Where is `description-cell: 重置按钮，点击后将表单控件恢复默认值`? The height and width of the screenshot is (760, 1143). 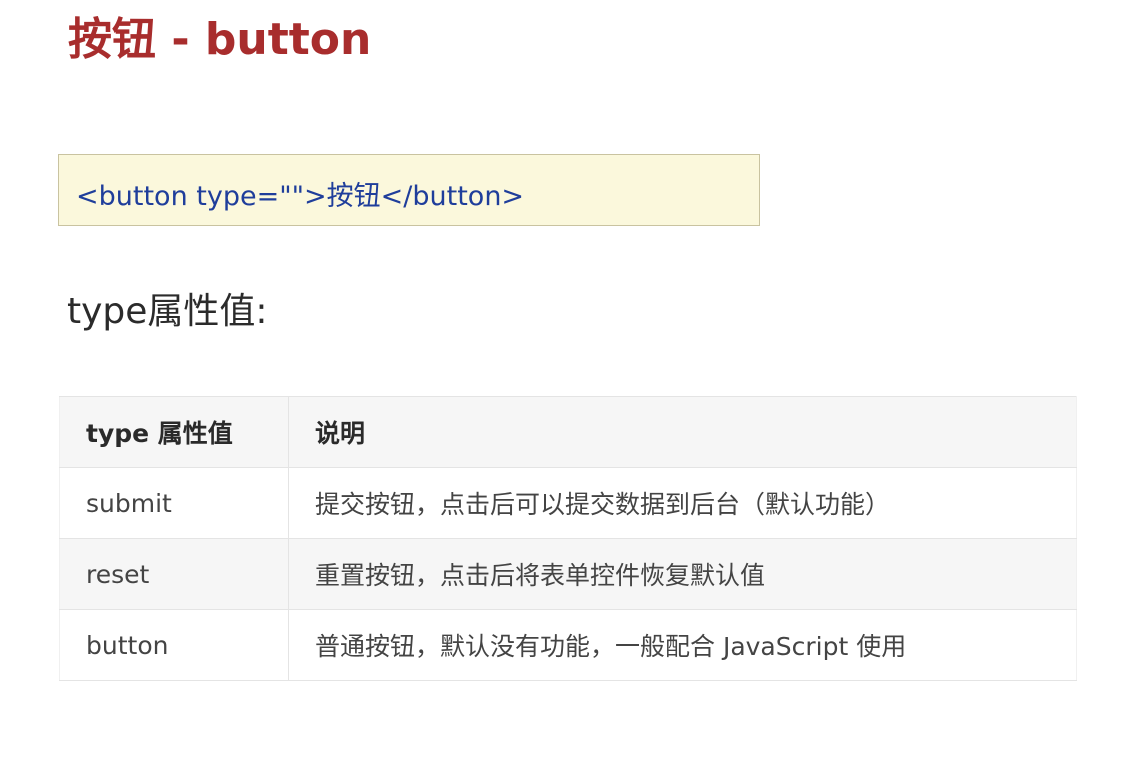
description-cell: 重置按钮，点击后将表单控件恢复默认值 is located at coordinates (682, 574).